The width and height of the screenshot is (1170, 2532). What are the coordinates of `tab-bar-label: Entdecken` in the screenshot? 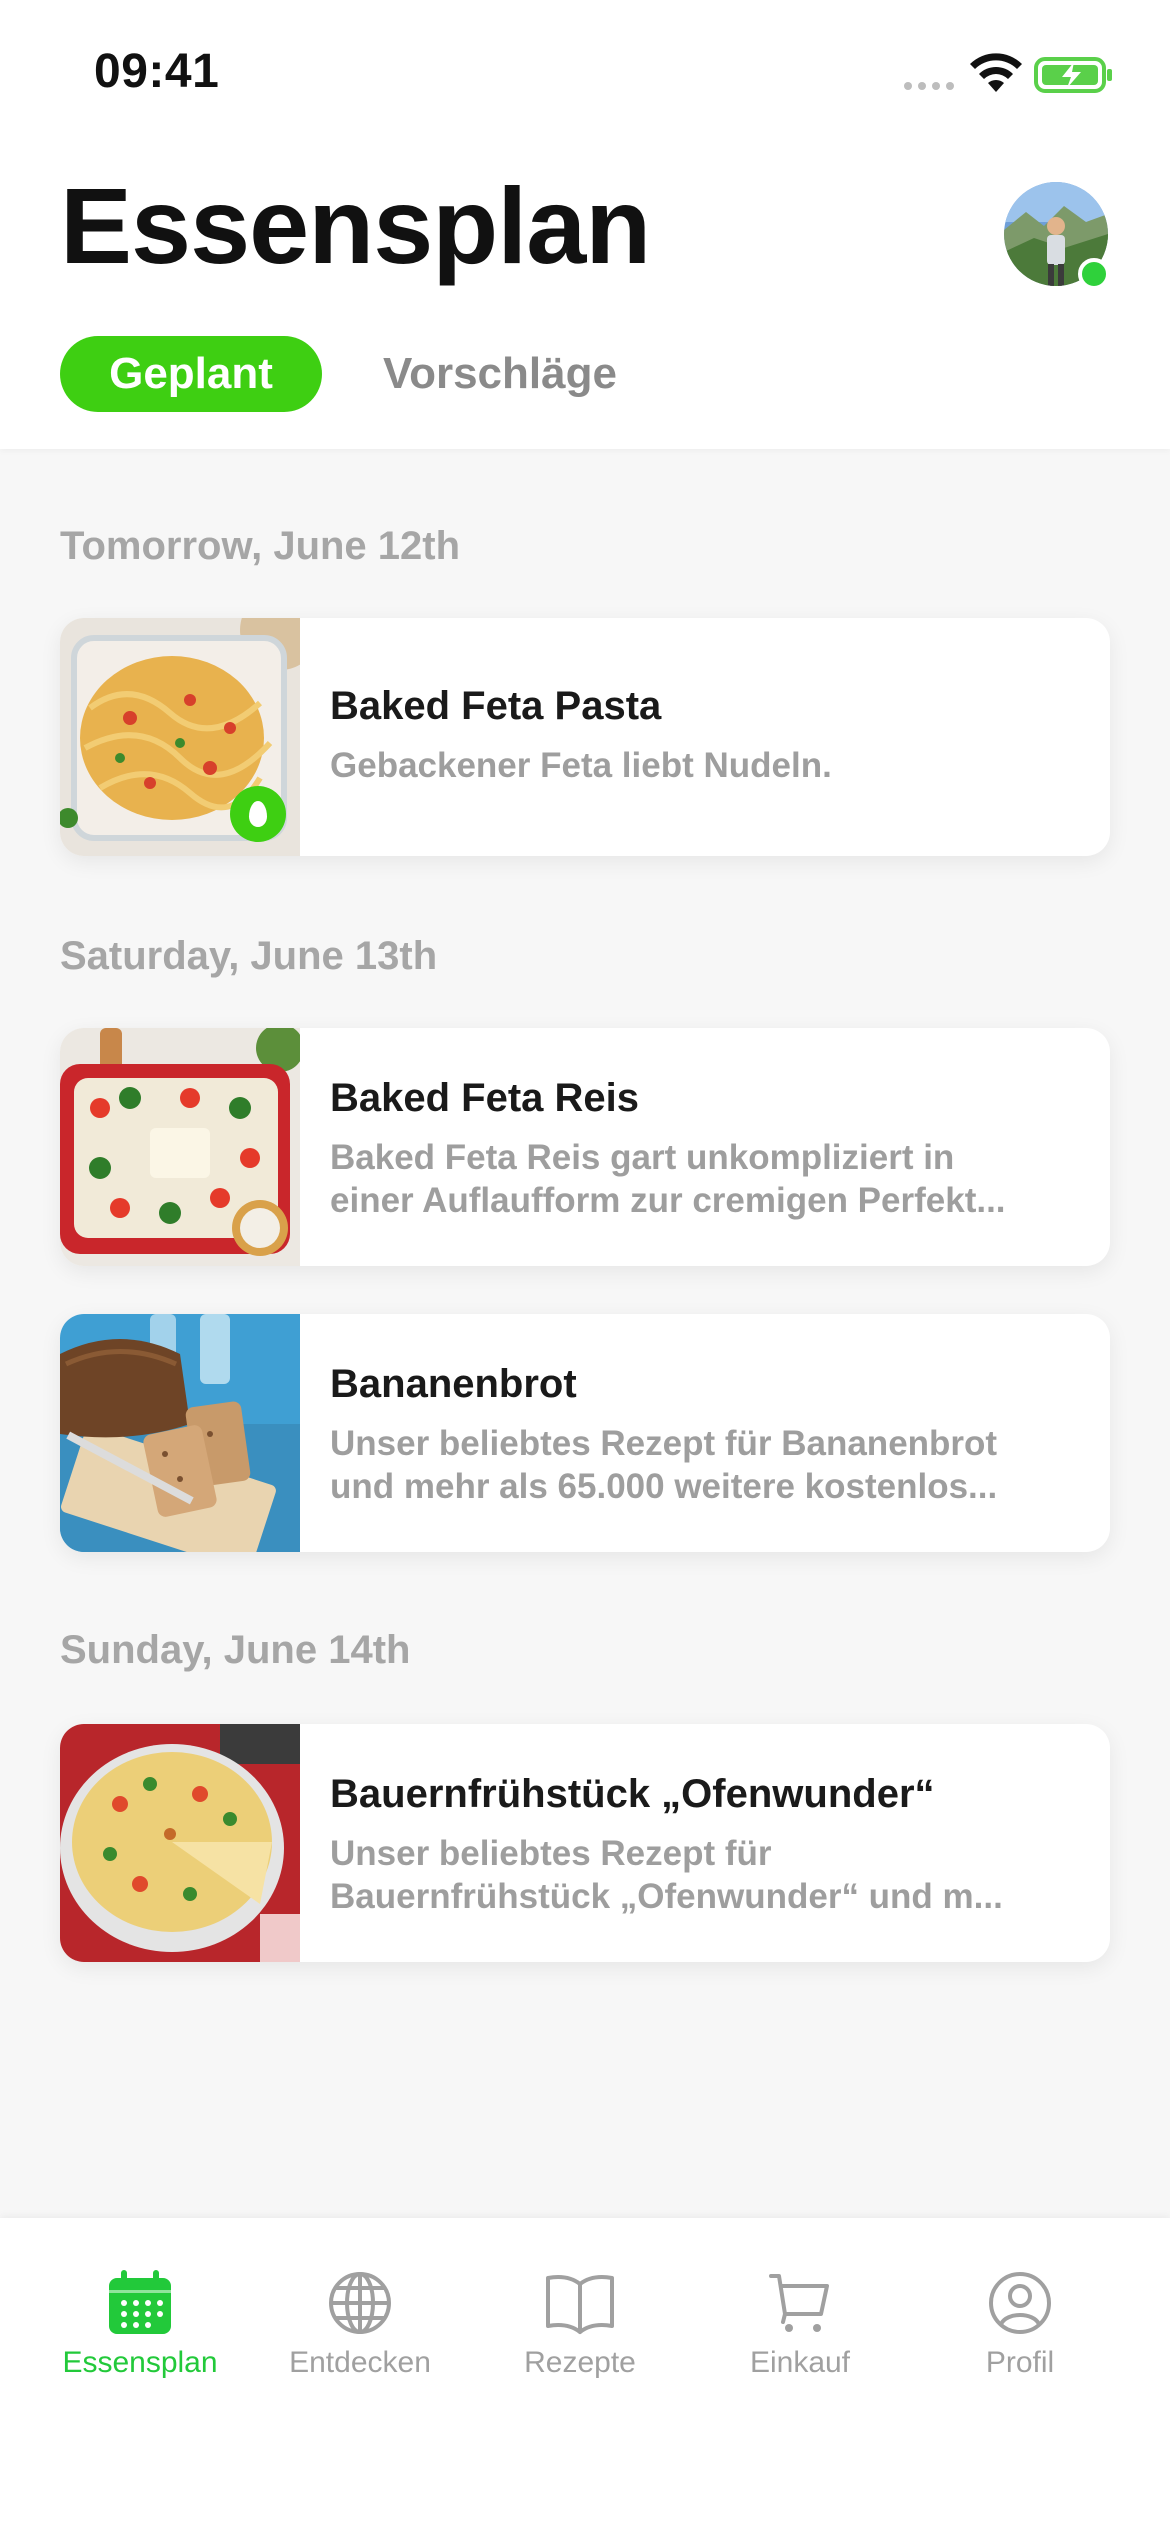 It's located at (360, 2362).